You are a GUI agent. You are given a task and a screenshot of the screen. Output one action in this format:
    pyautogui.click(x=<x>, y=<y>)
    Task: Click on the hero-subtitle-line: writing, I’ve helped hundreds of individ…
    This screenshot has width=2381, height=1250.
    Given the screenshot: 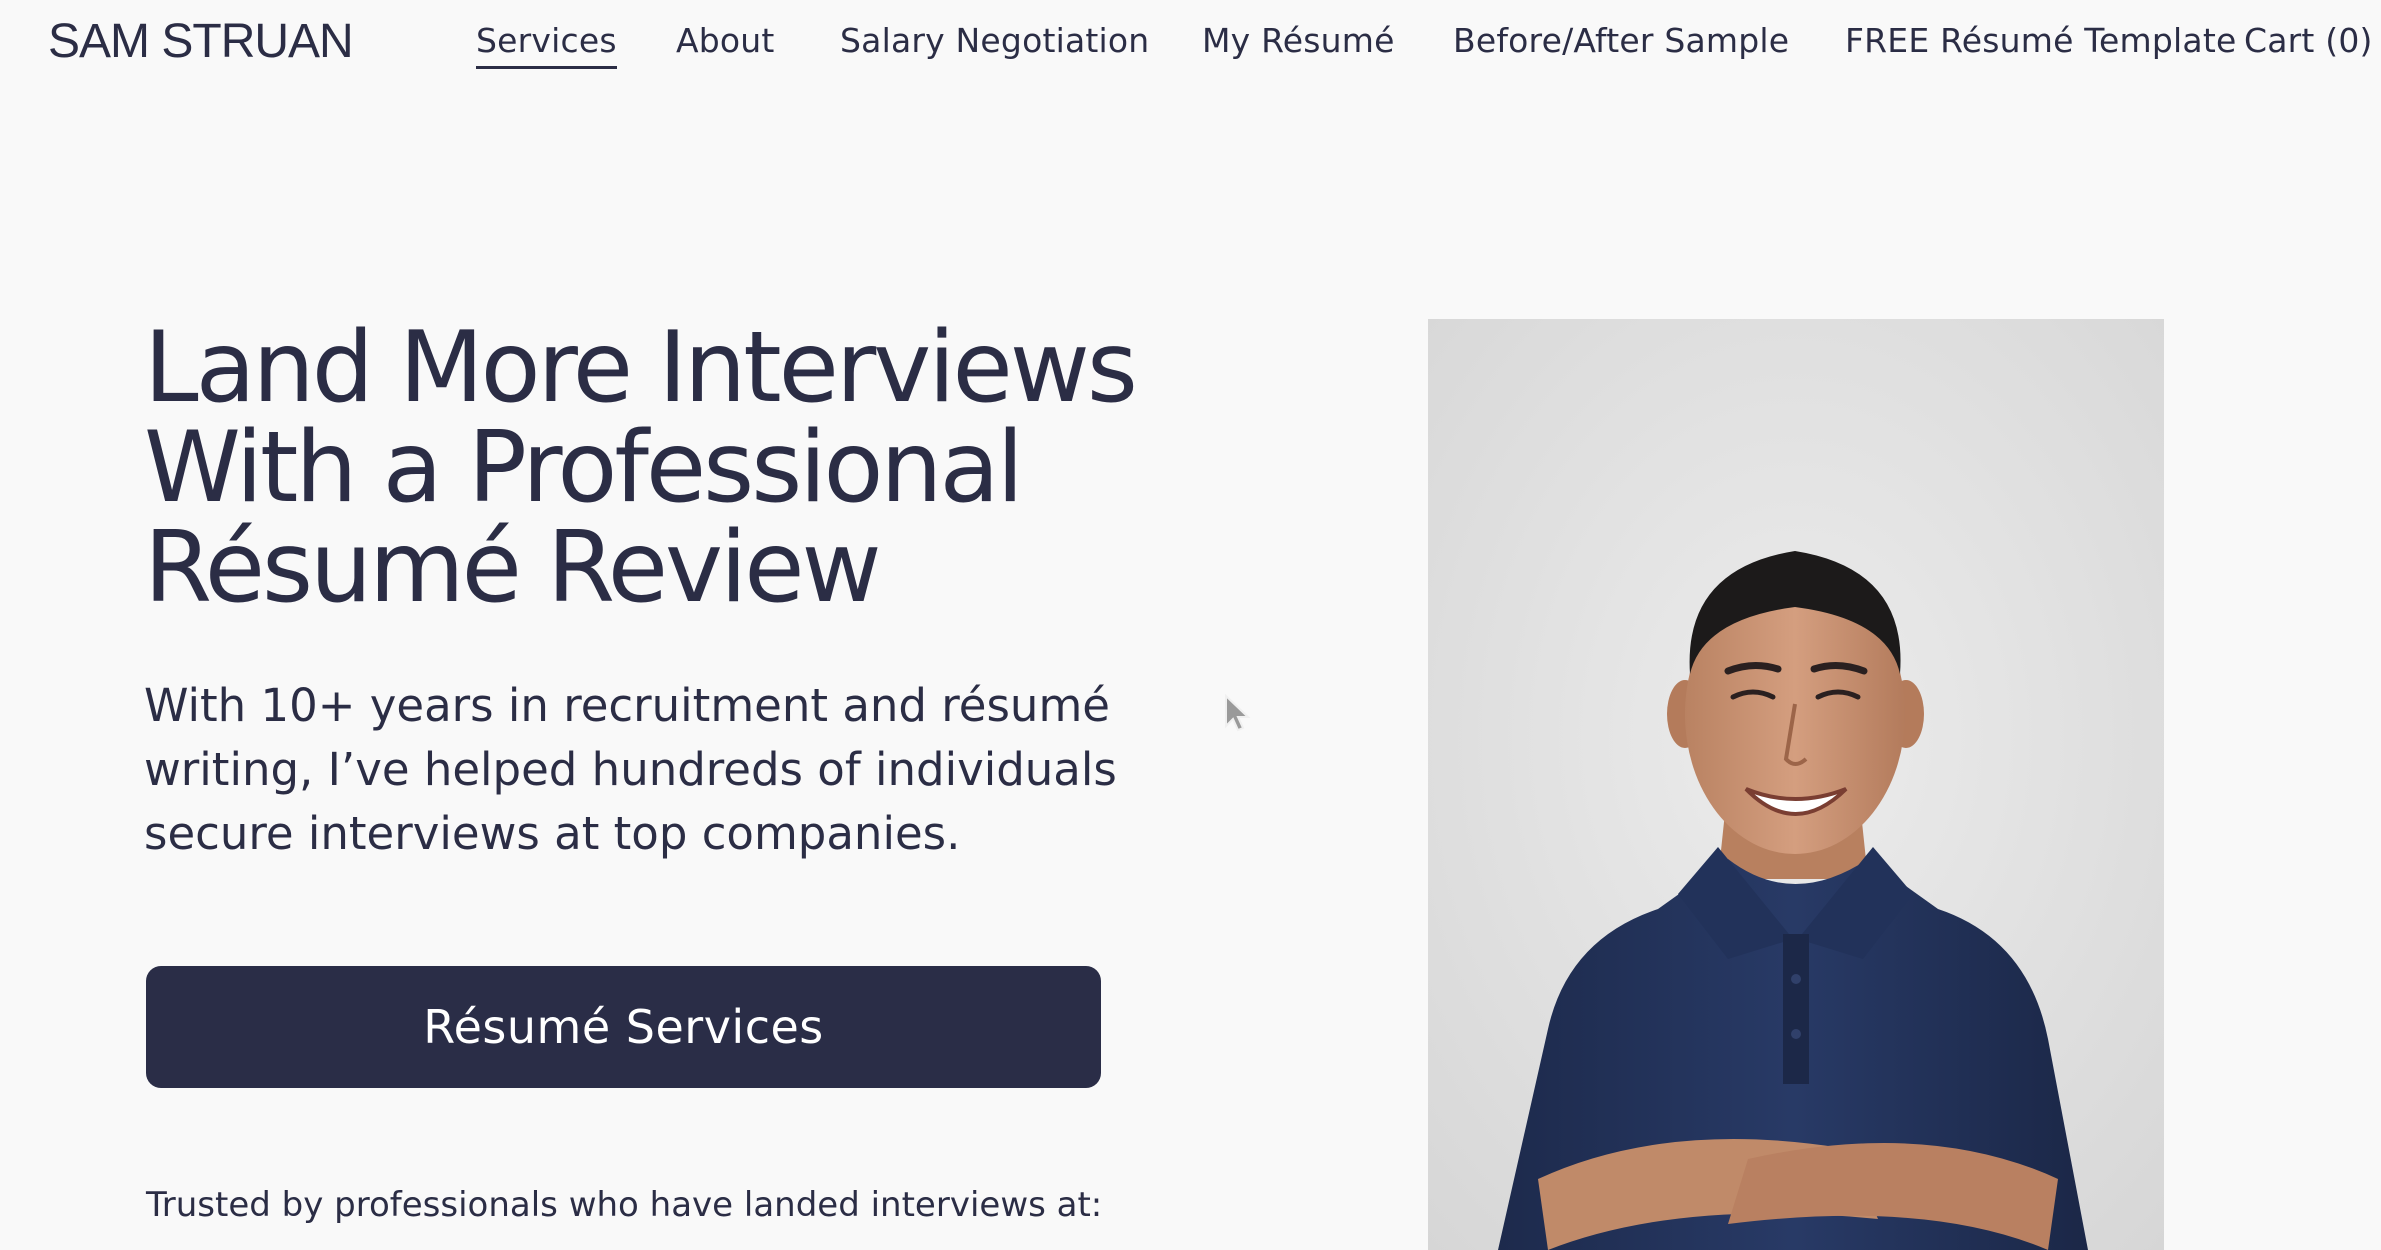 What is the action you would take?
    pyautogui.click(x=630, y=769)
    